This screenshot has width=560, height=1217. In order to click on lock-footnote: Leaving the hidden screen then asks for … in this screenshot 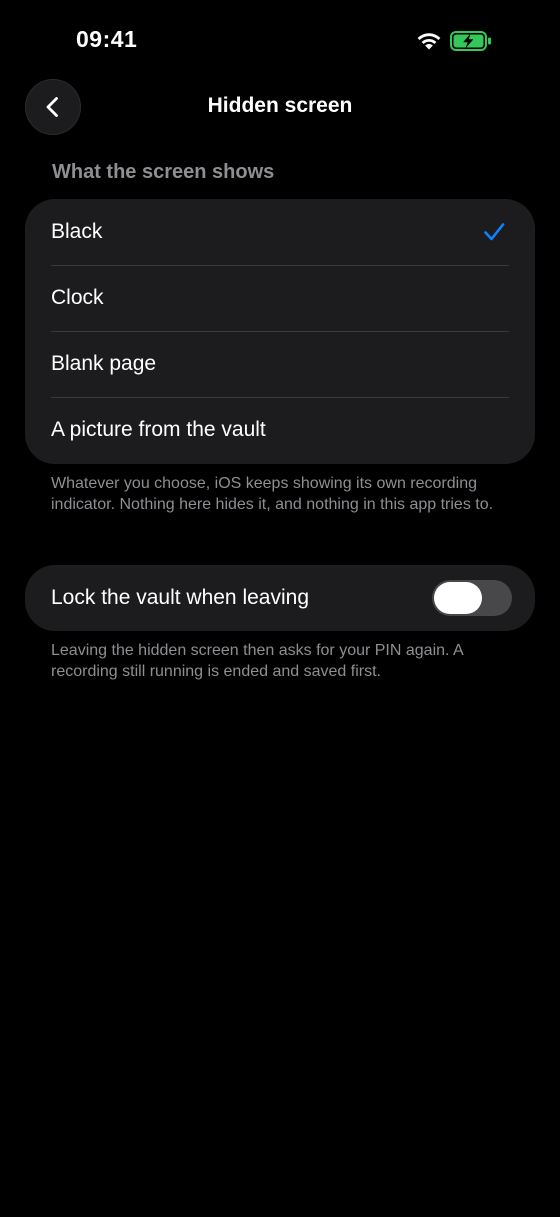, I will do `click(257, 661)`.